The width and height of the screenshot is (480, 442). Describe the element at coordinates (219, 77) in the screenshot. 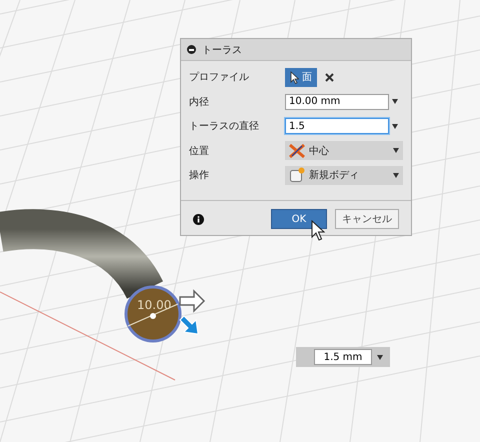

I see `field-label: プロファイル` at that location.